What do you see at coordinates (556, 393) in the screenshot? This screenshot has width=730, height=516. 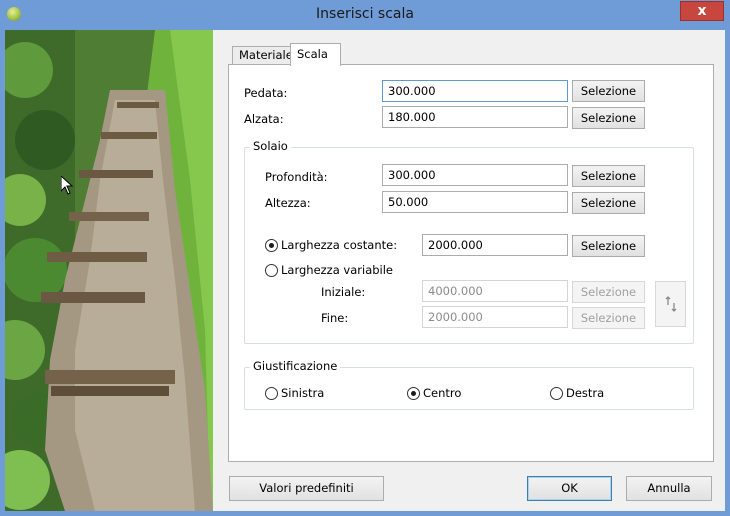 I see `destra-radio` at bounding box center [556, 393].